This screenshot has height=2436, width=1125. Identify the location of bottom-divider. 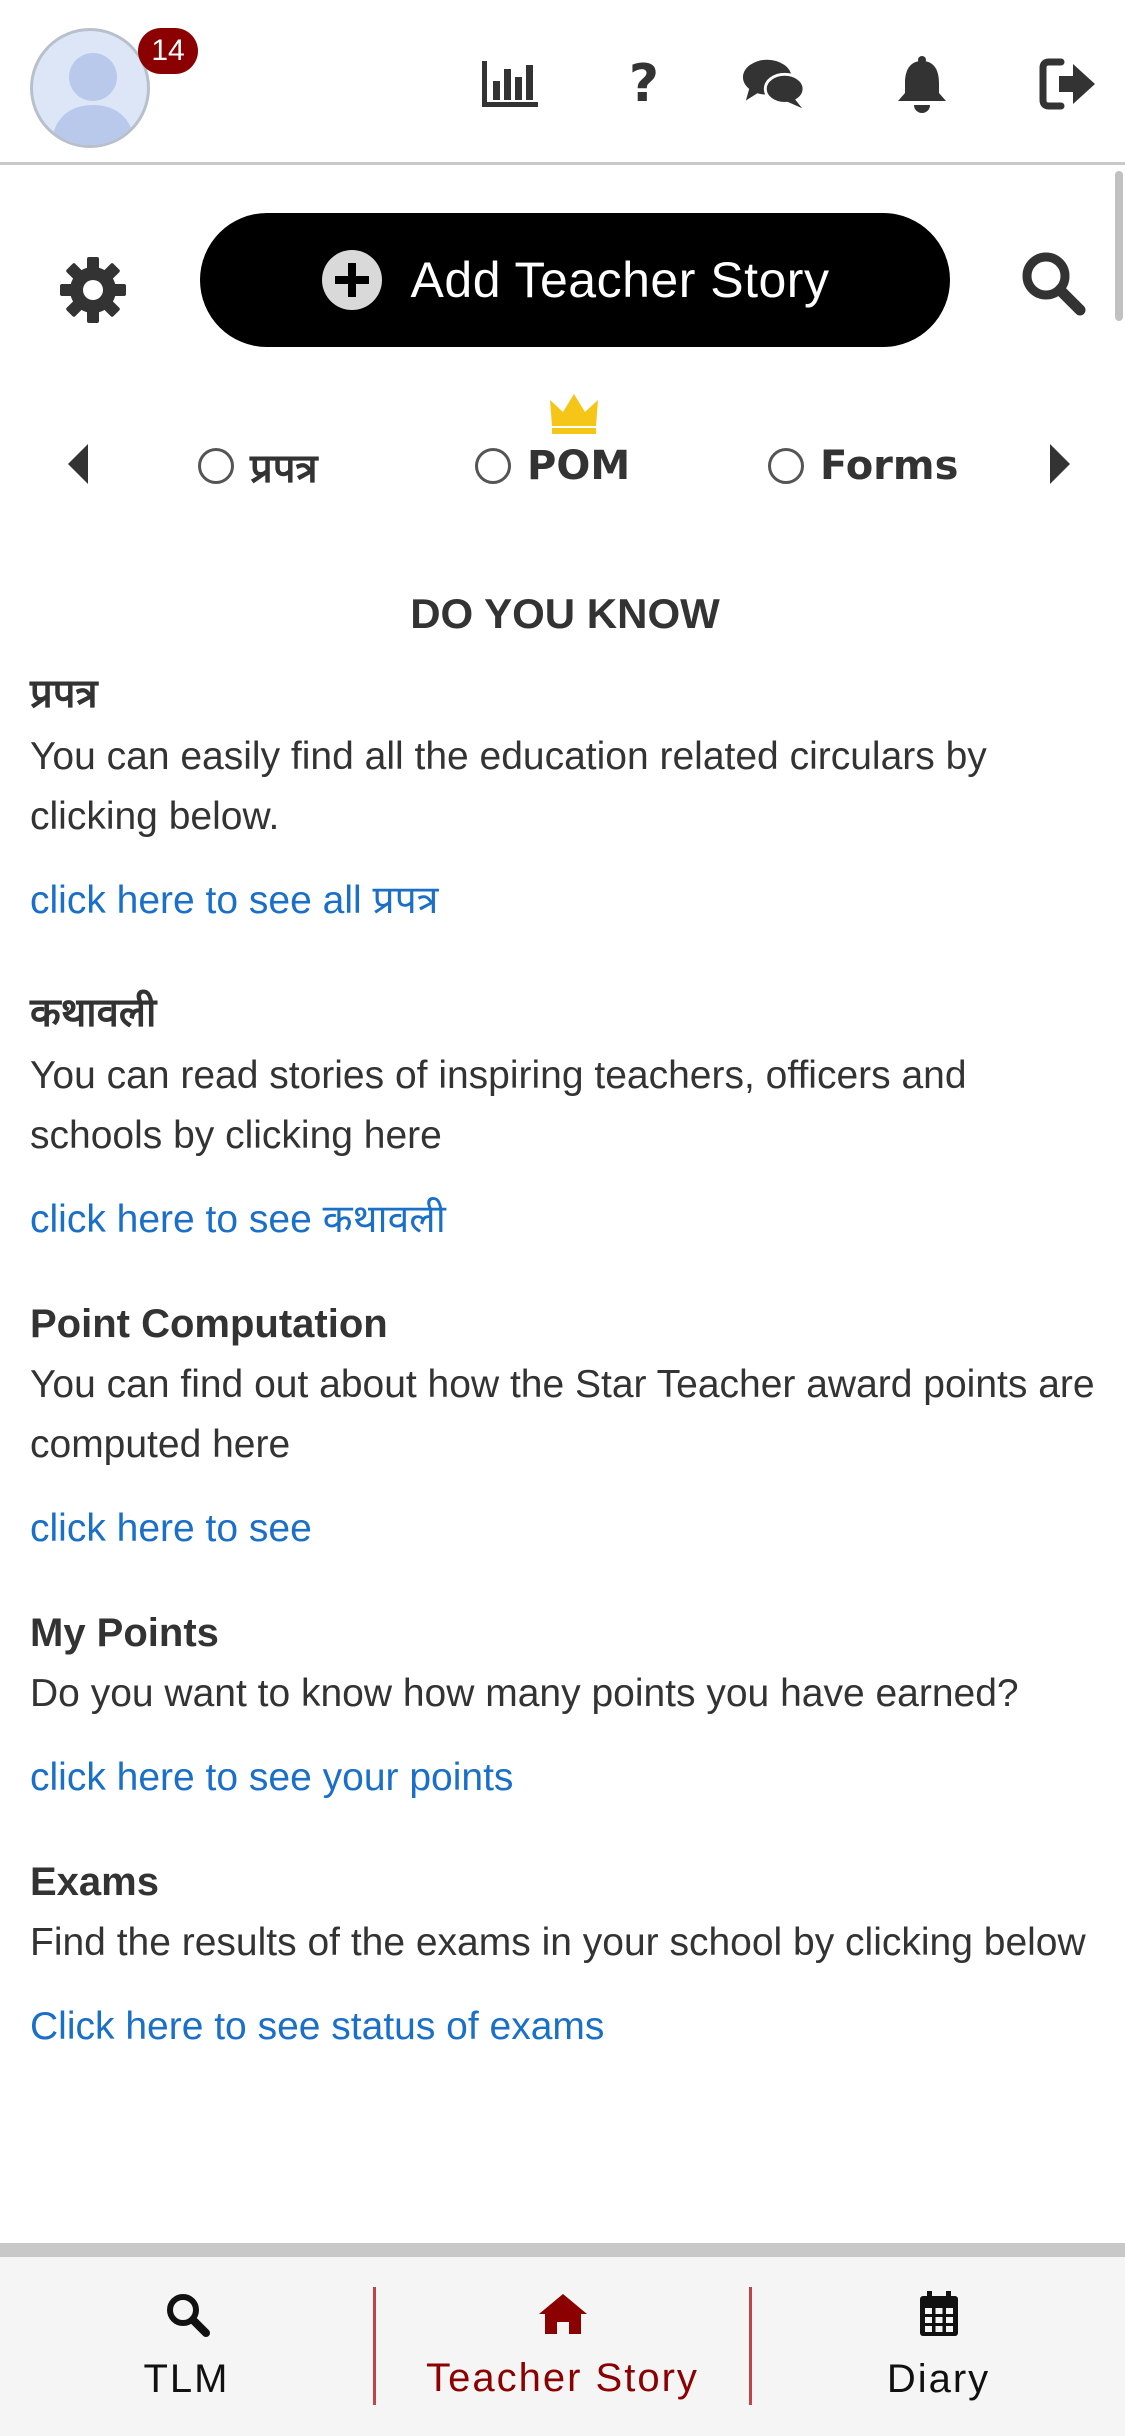
(562, 2250).